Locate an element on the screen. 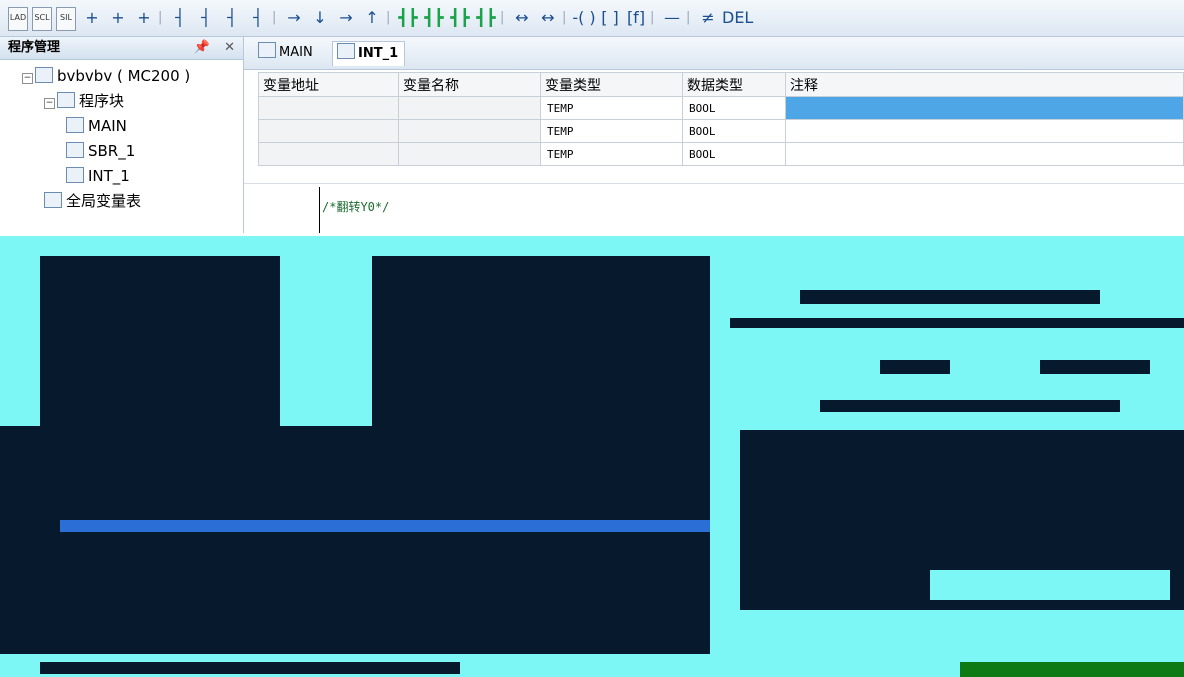 This screenshot has height=677, width=1184. toolbar-button: -( ) is located at coordinates (584, 18).